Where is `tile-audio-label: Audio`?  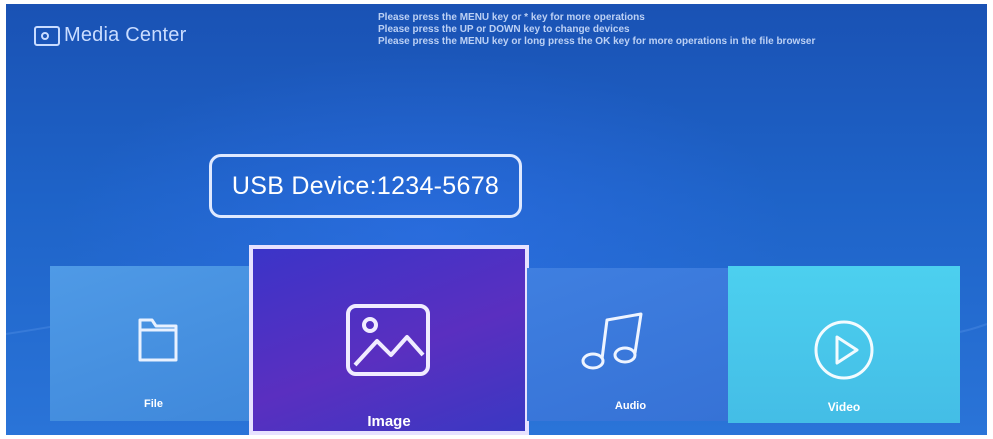 tile-audio-label: Audio is located at coordinates (630, 406).